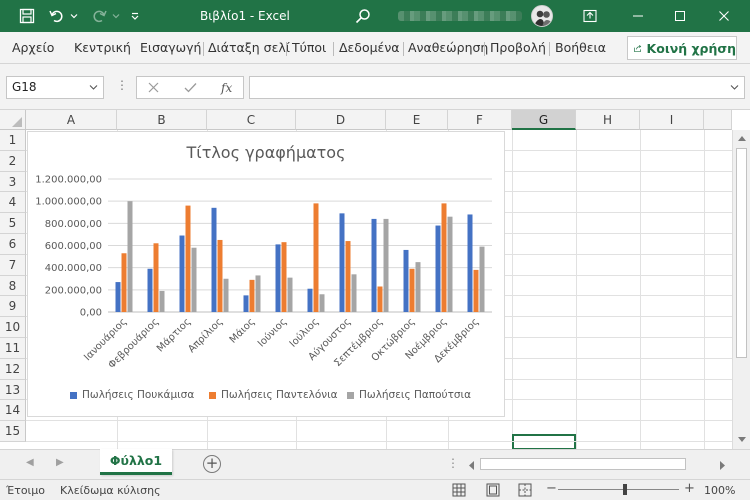  What do you see at coordinates (249, 47) in the screenshot?
I see `tab-page-layout: Διάταξη σελί` at bounding box center [249, 47].